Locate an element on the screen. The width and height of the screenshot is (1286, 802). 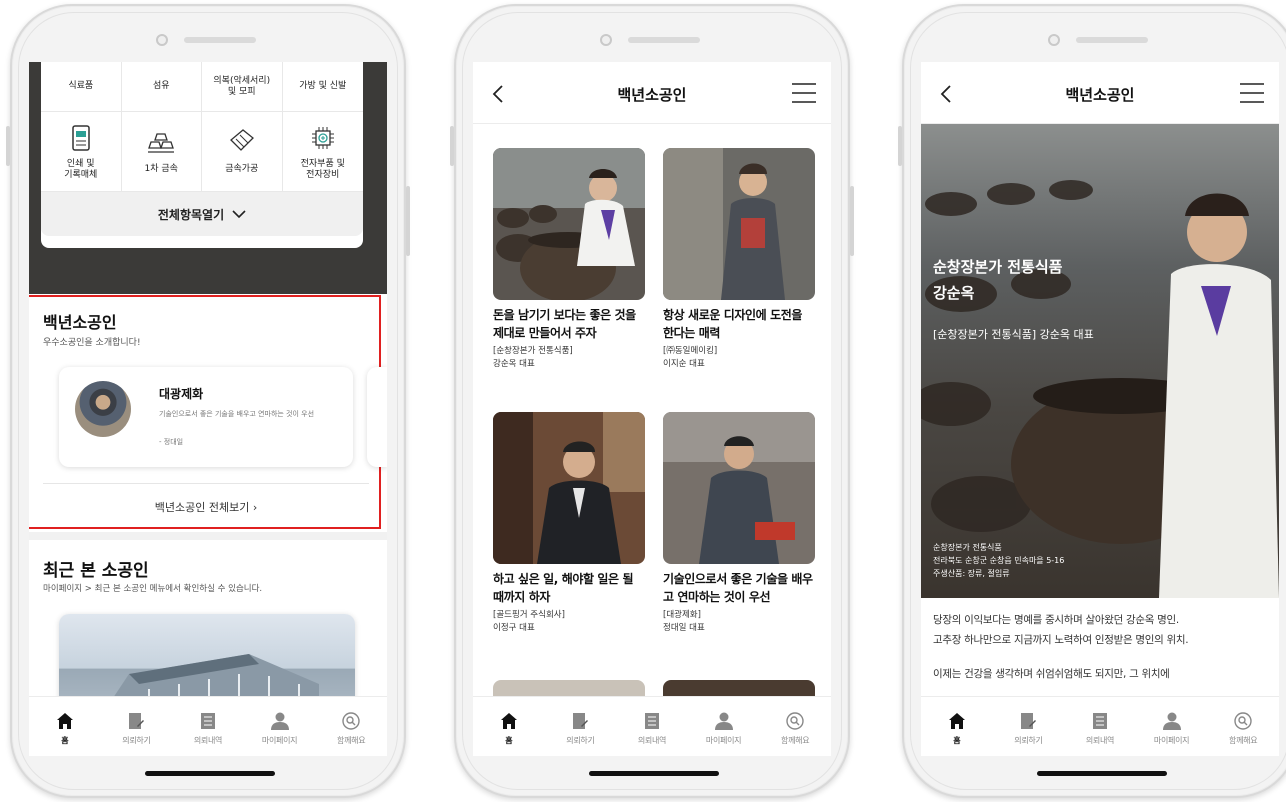
chip-icon is located at coordinates (322, 137).